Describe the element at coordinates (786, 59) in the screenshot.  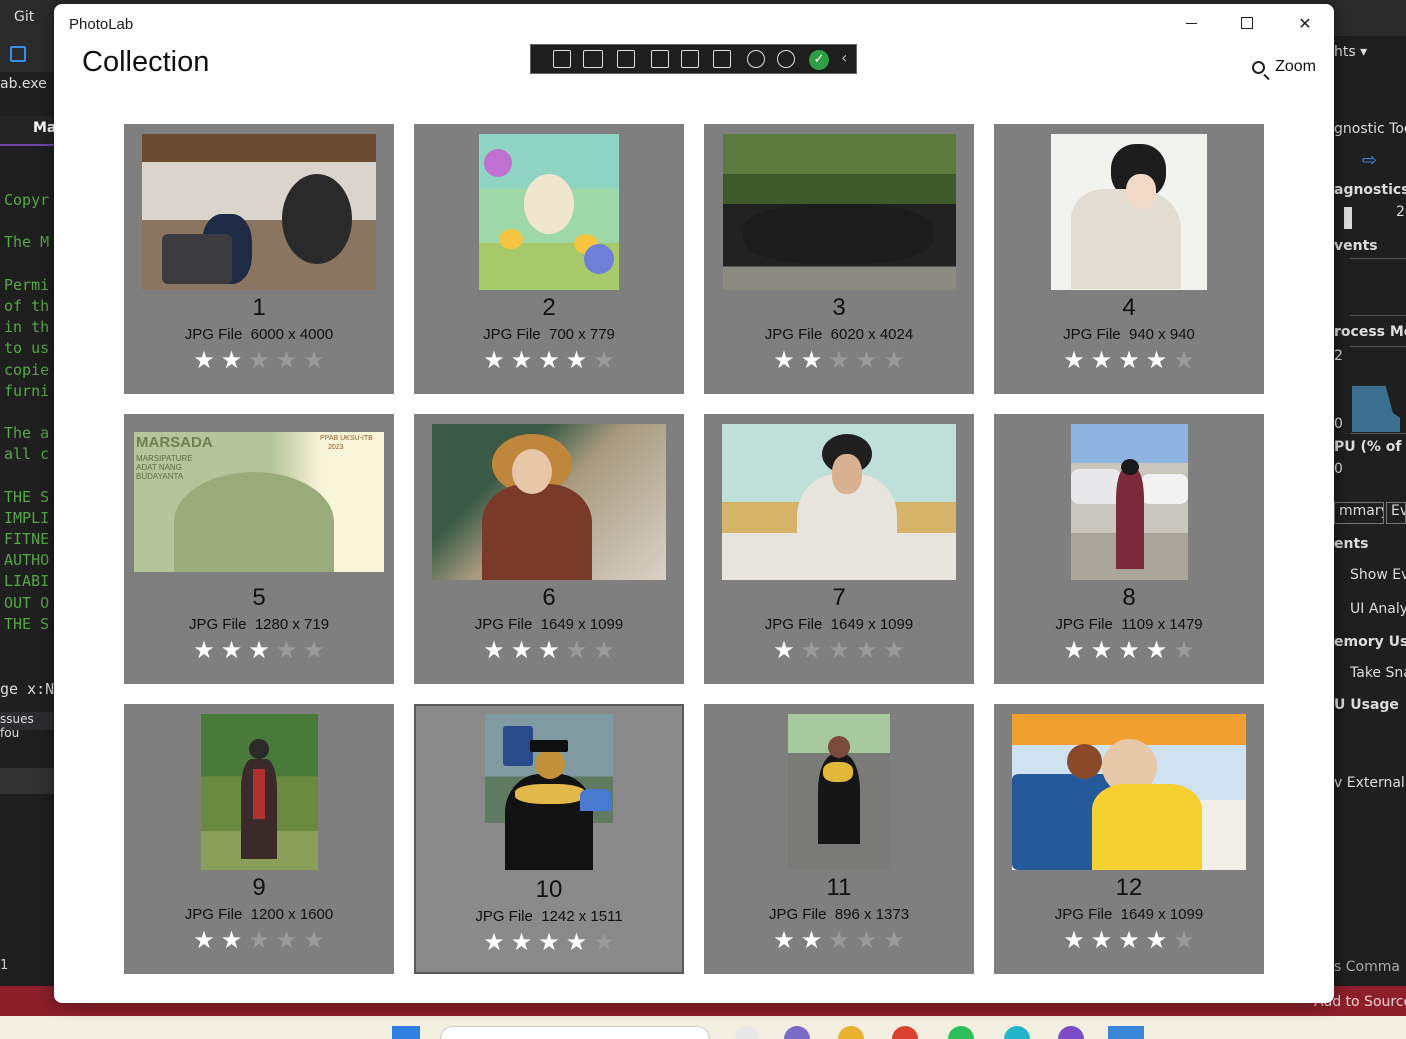
I see `accessibility-icon` at that location.